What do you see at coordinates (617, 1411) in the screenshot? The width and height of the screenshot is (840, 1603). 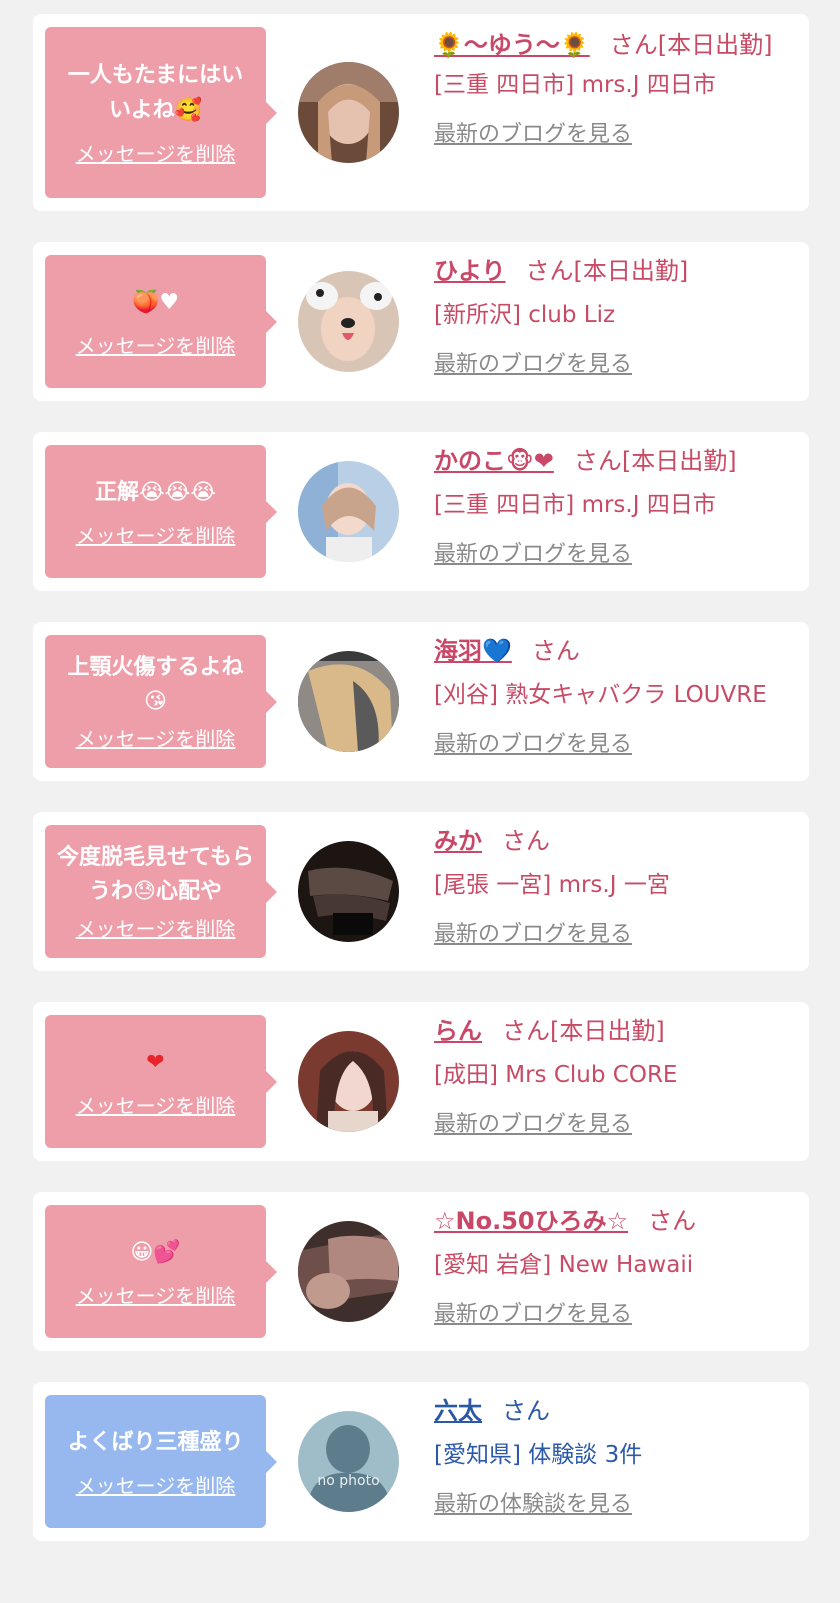 I see `name-line: 六太 さん` at bounding box center [617, 1411].